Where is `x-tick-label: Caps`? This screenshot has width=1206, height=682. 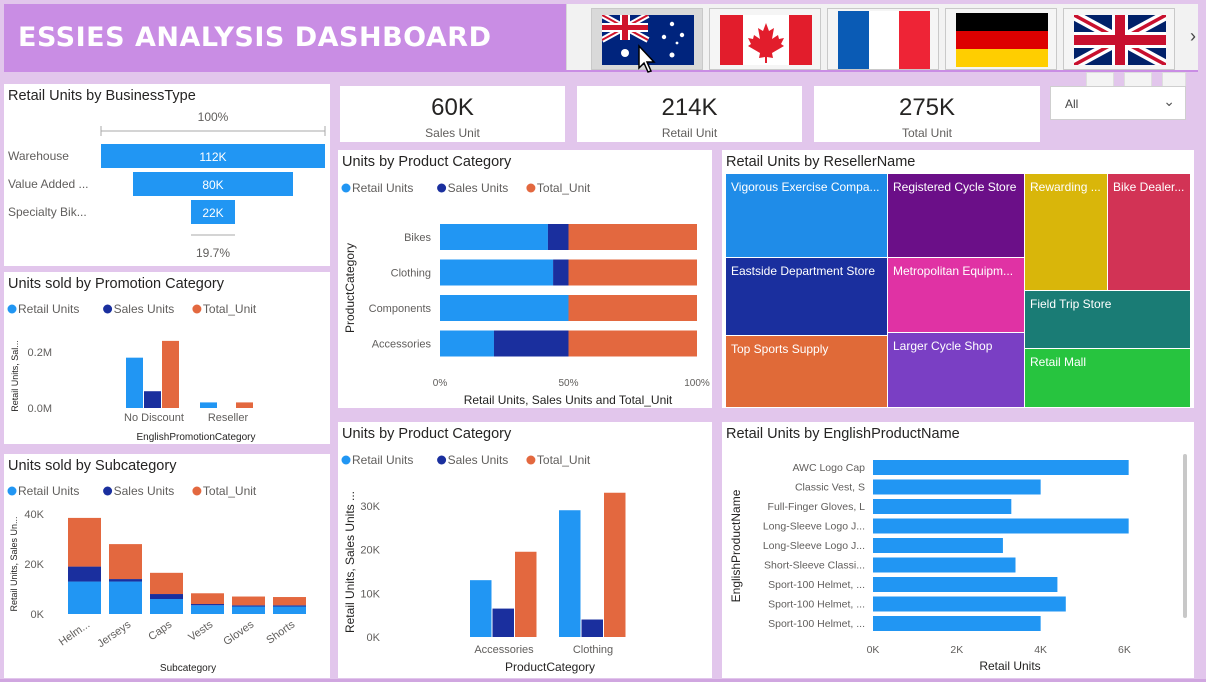
x-tick-label: Caps is located at coordinates (160, 630).